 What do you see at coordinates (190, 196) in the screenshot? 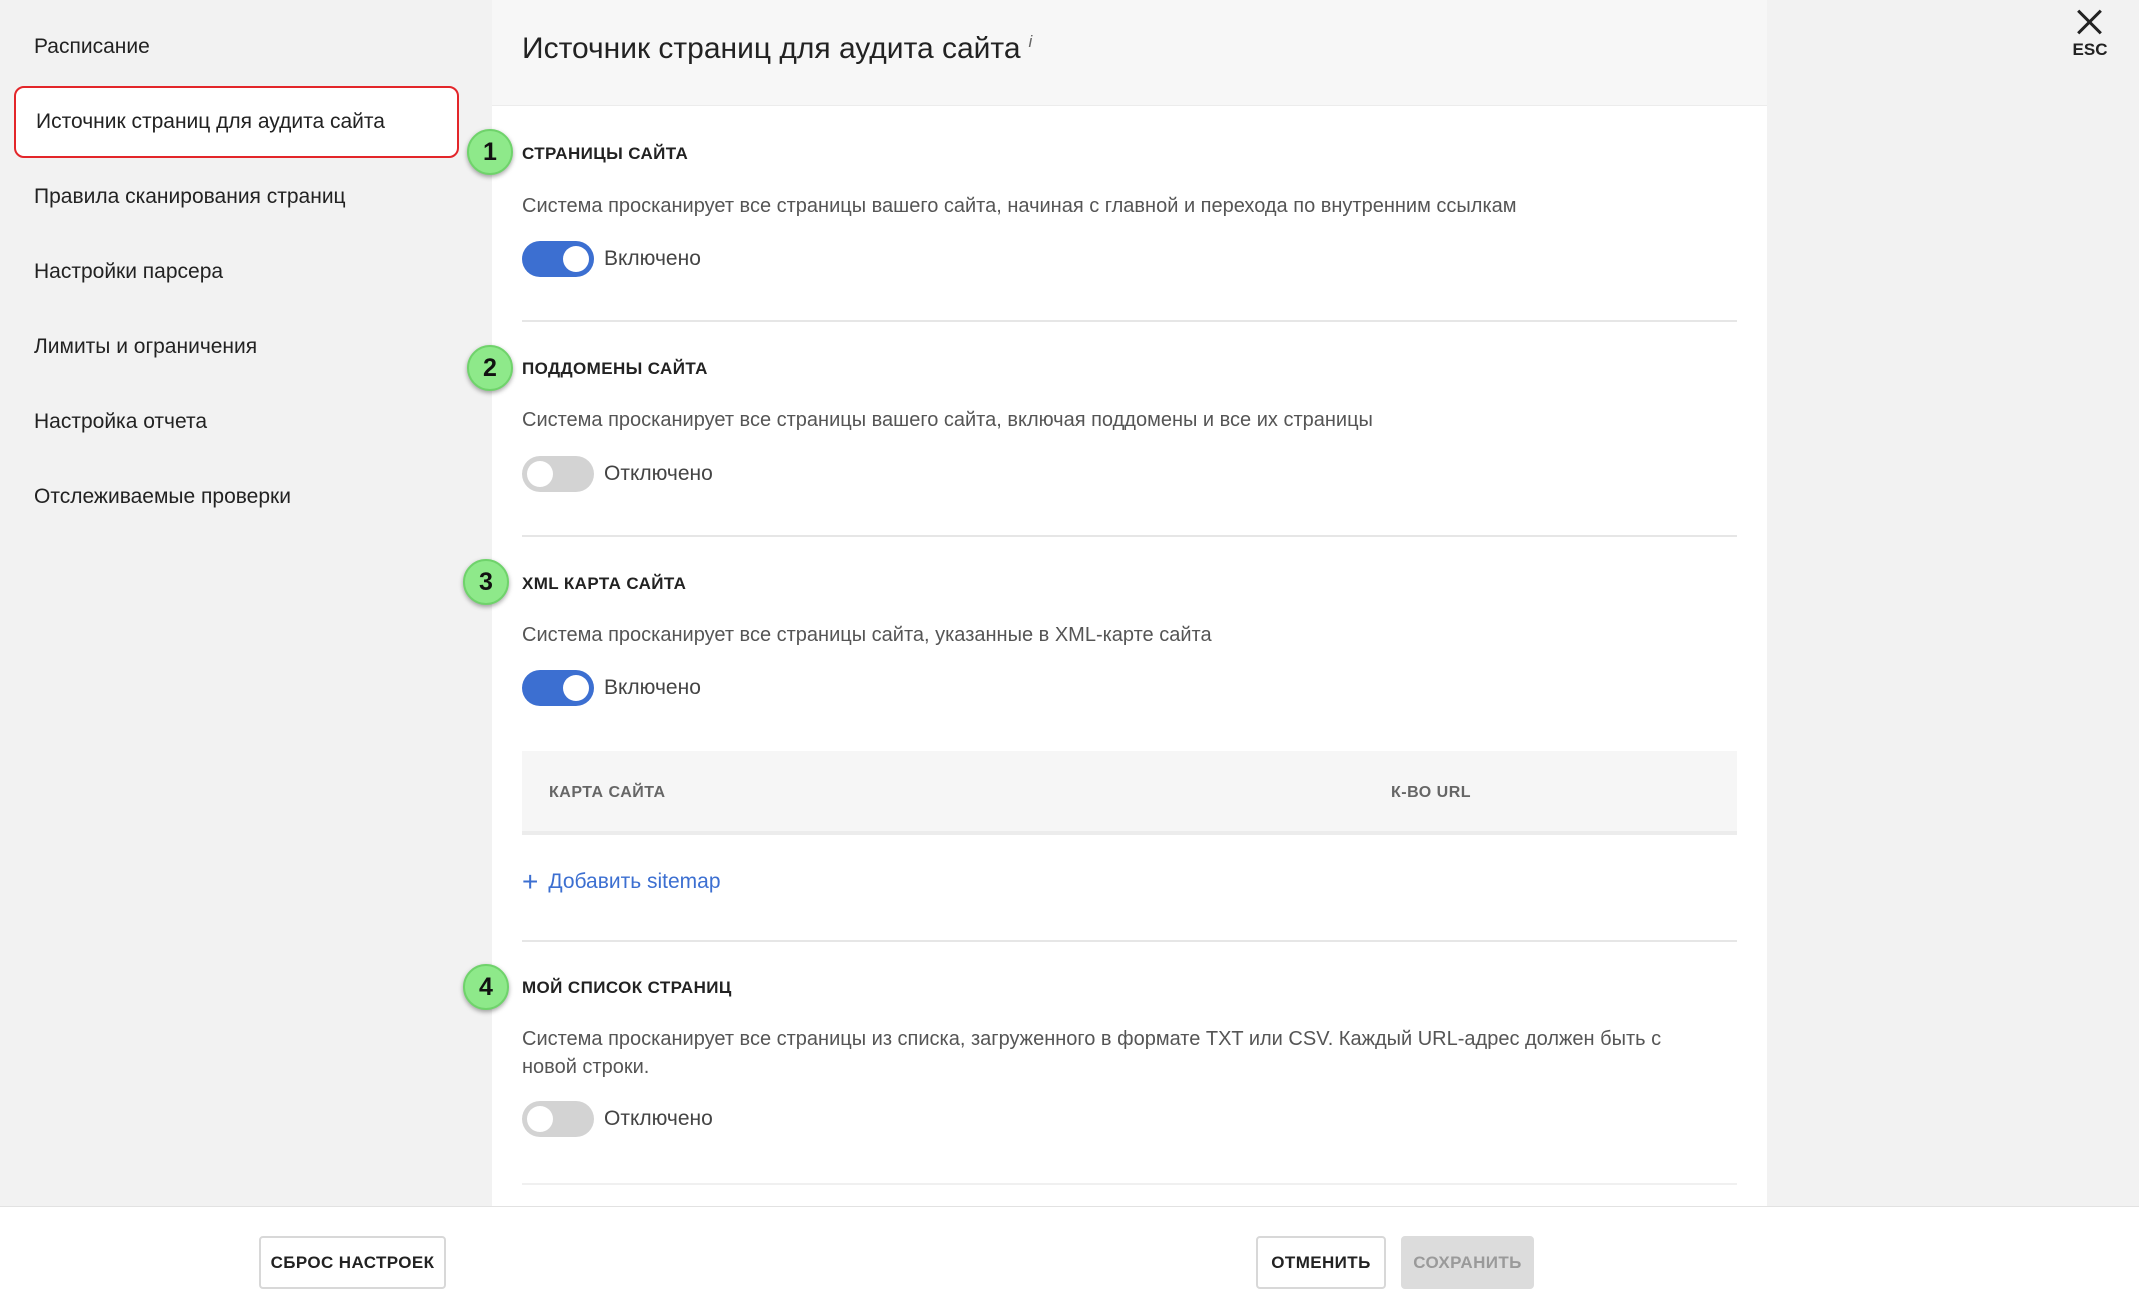
I see `sidebar-item-label: Правила сканирования страниц` at bounding box center [190, 196].